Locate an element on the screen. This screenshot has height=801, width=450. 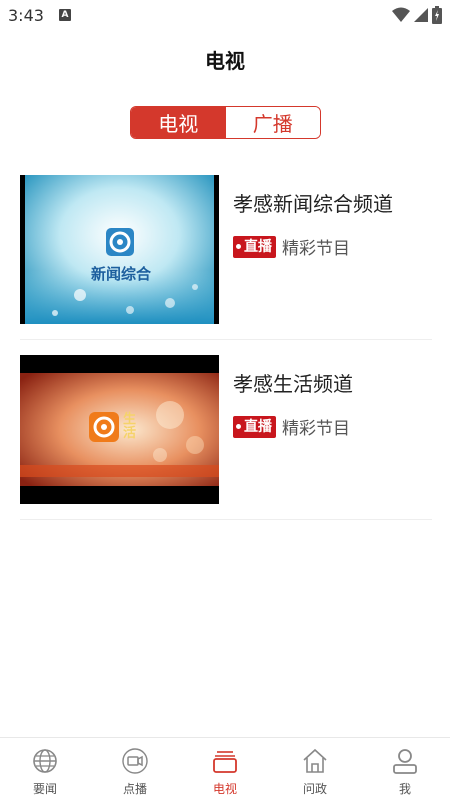
tab-me: 我 is located at coordinates (405, 769).